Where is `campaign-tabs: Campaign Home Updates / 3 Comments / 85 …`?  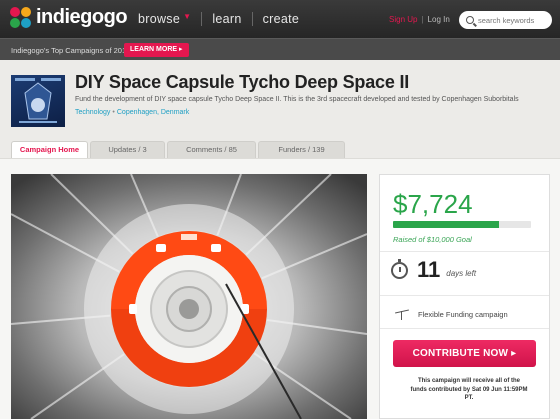
campaign-tabs: Campaign Home Updates / 3 Comments / 85 … is located at coordinates (179, 149).